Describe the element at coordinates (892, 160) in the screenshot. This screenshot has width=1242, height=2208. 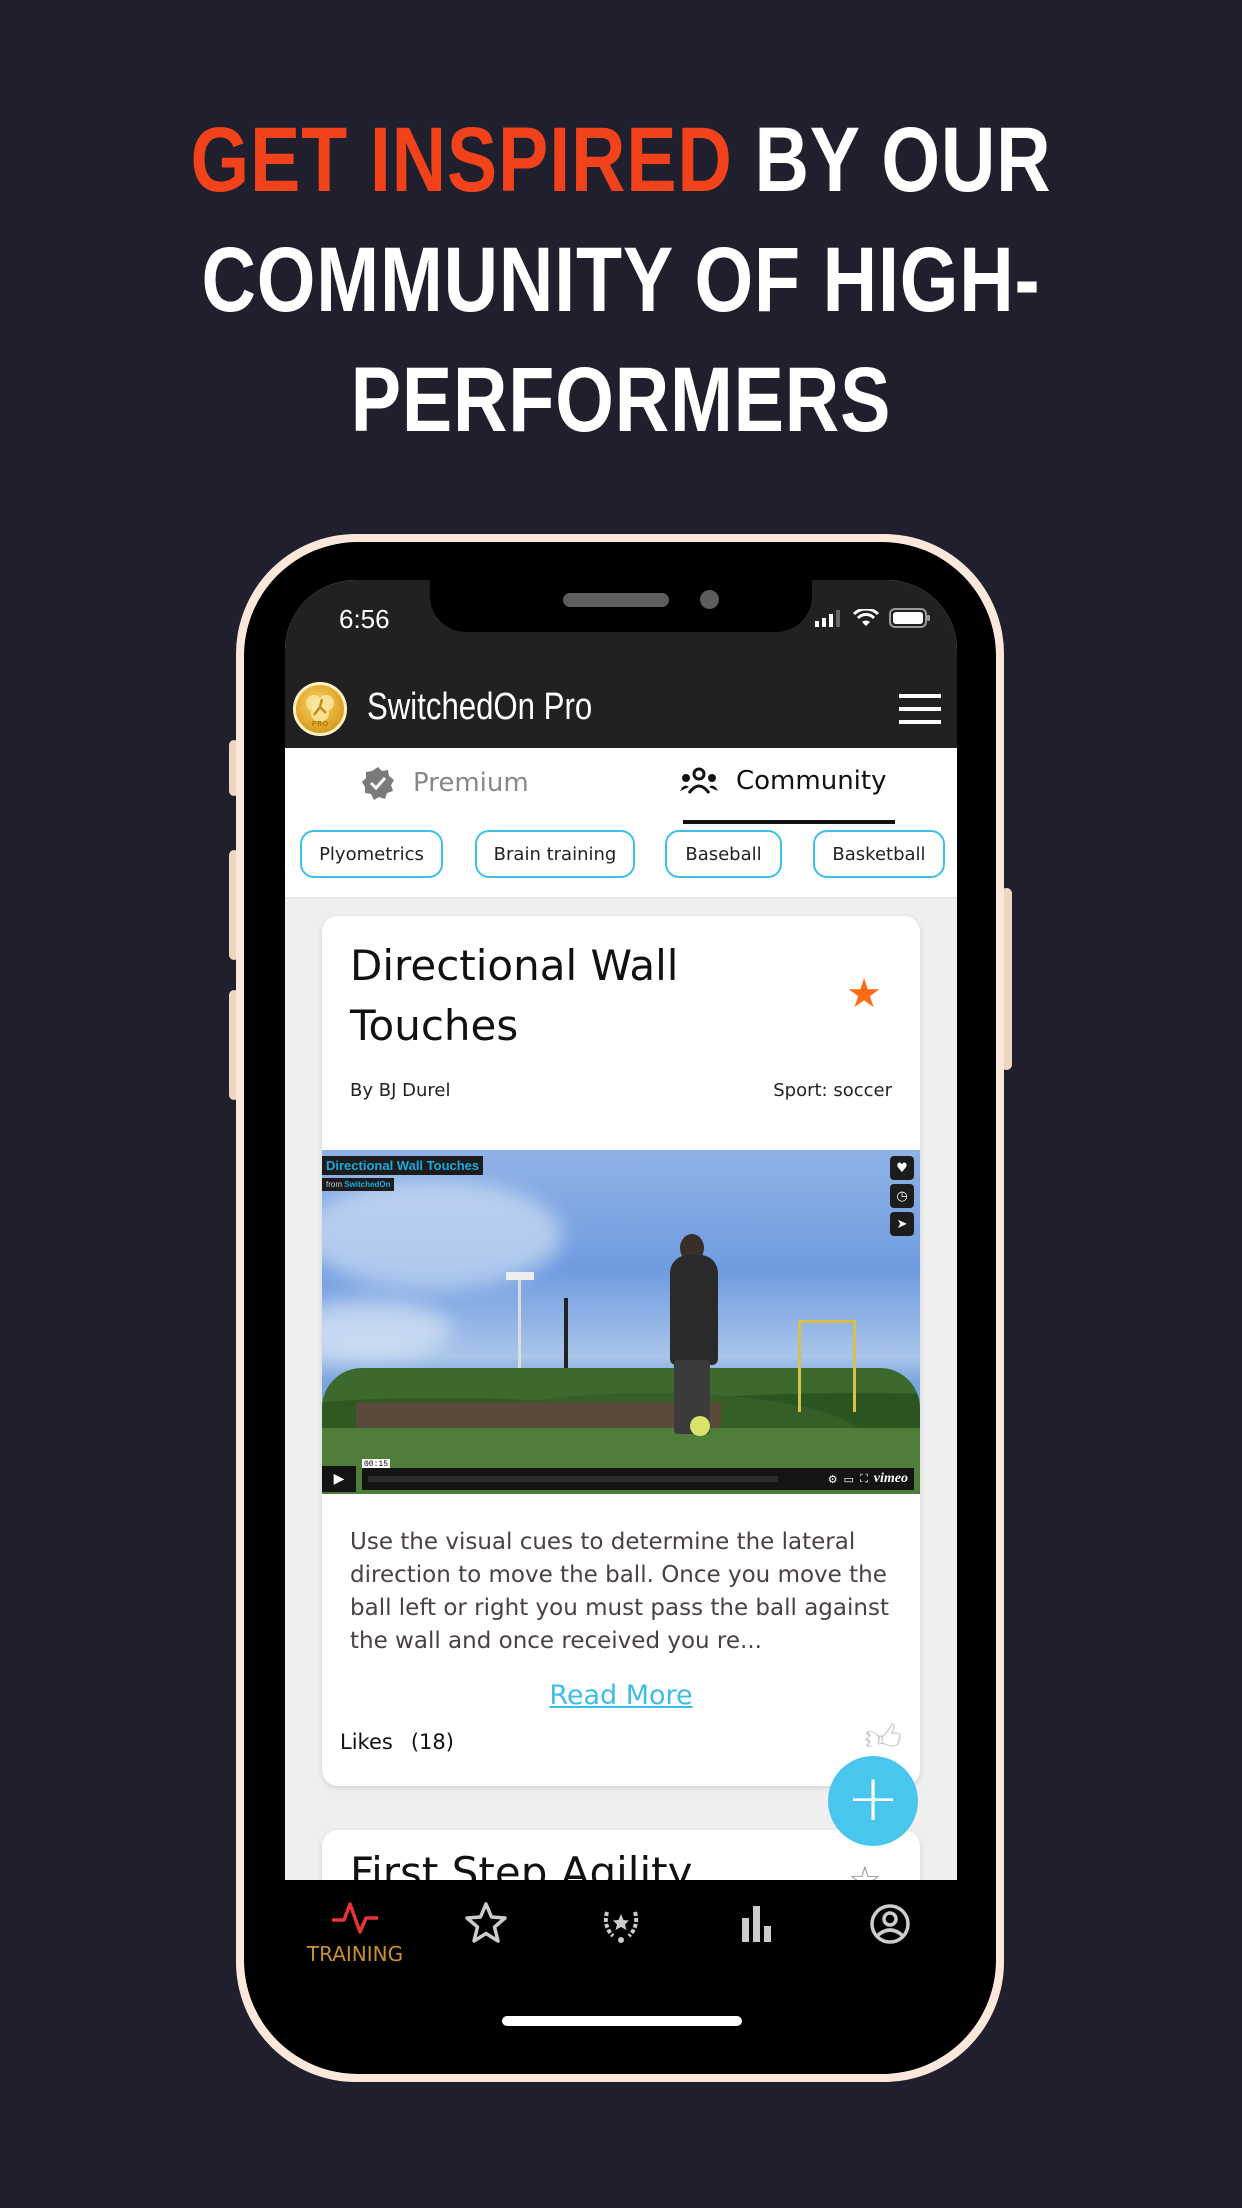
I see `headline-line1-rest: BY OUR` at that location.